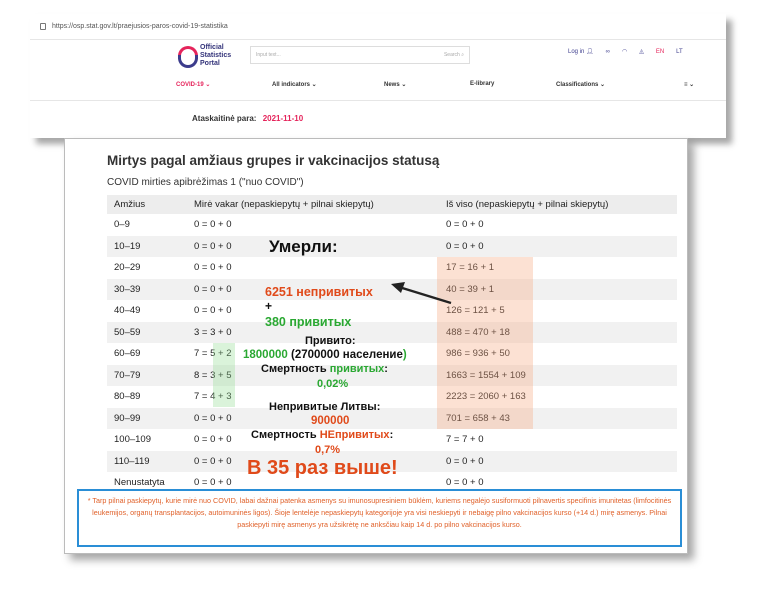 This screenshot has height=616, width=776. I want to click on lang-lt: LT, so click(679, 52).